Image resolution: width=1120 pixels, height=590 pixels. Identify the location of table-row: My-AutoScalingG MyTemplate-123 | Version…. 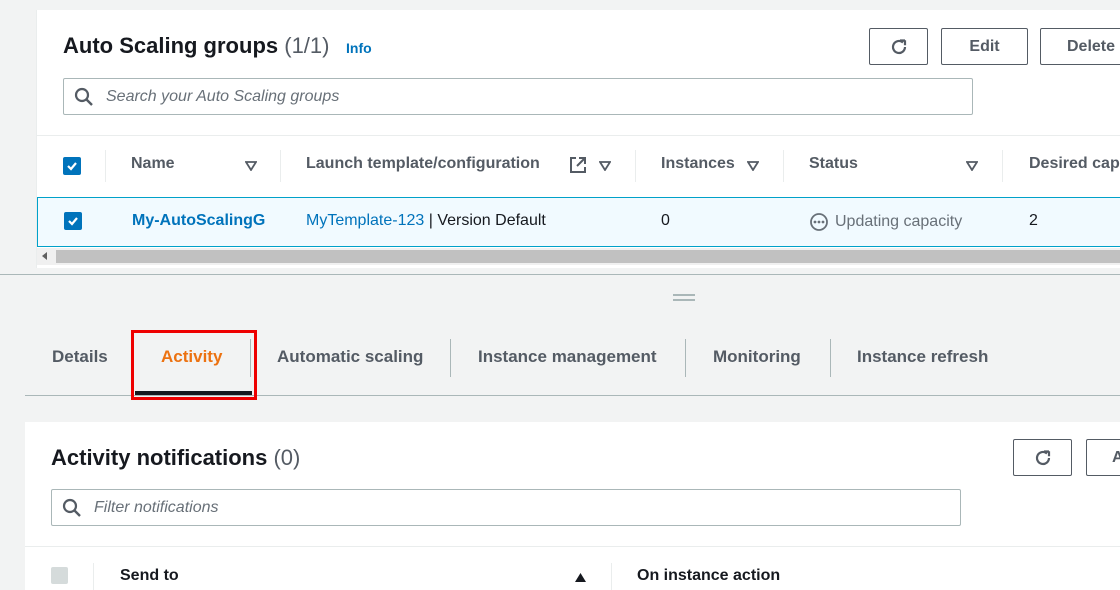
(578, 222).